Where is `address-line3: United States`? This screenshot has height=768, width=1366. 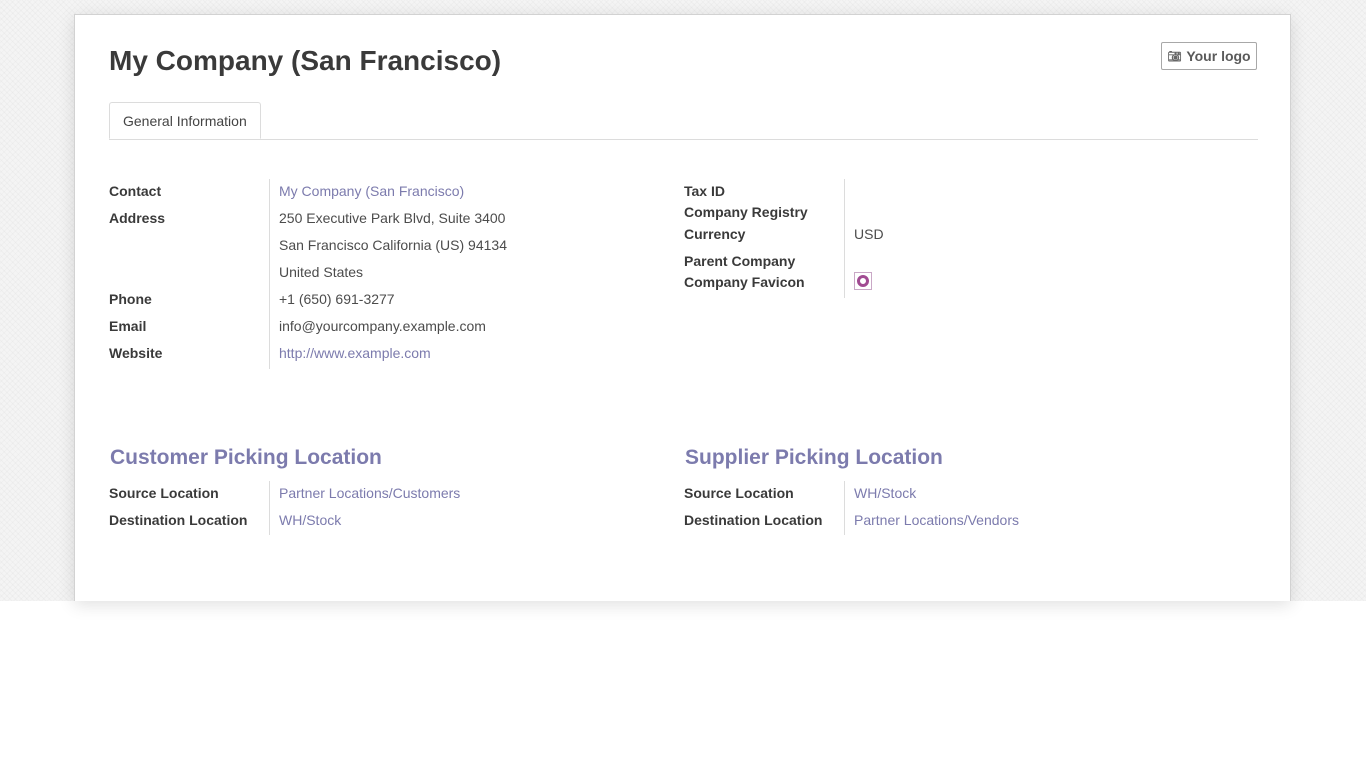
address-line3: United States is located at coordinates (321, 272).